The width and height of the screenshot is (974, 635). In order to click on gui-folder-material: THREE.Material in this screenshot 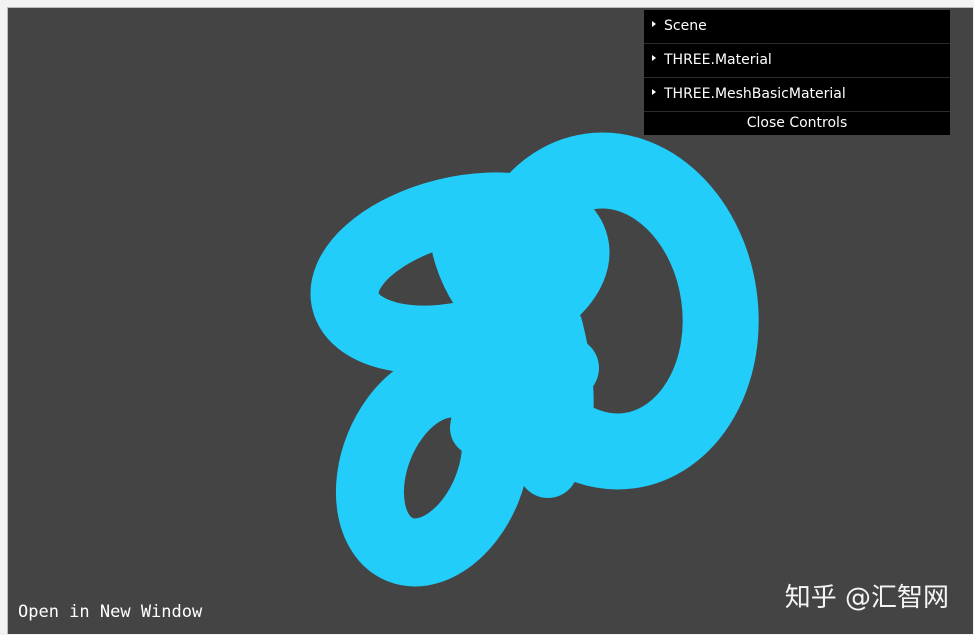, I will do `click(797, 61)`.